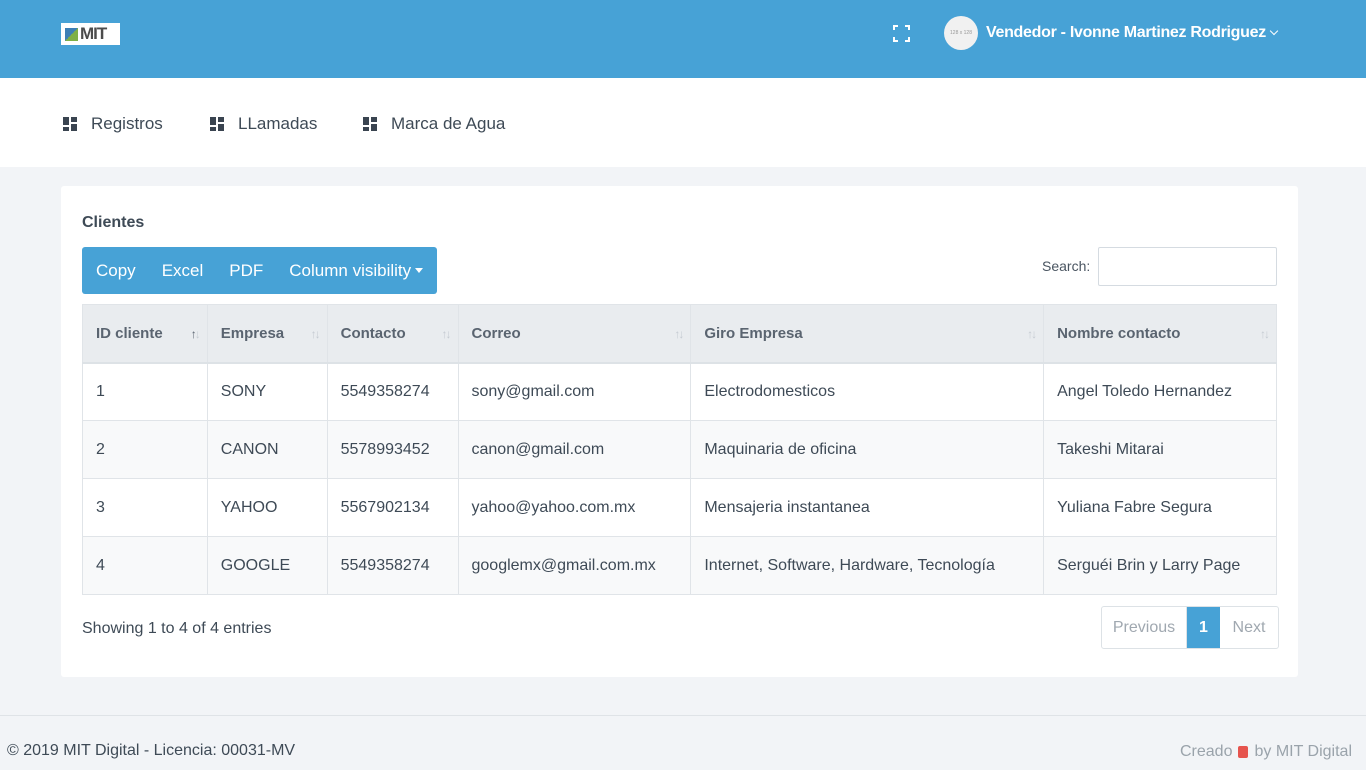 The width and height of the screenshot is (1366, 770). Describe the element at coordinates (392, 334) in the screenshot. I see `column-header-contacto: Contacto ↑↓` at that location.